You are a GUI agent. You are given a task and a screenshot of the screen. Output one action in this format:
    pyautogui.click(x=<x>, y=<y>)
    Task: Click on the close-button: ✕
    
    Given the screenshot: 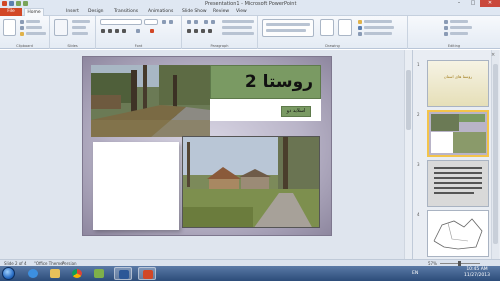 What is the action you would take?
    pyautogui.click(x=490, y=3)
    